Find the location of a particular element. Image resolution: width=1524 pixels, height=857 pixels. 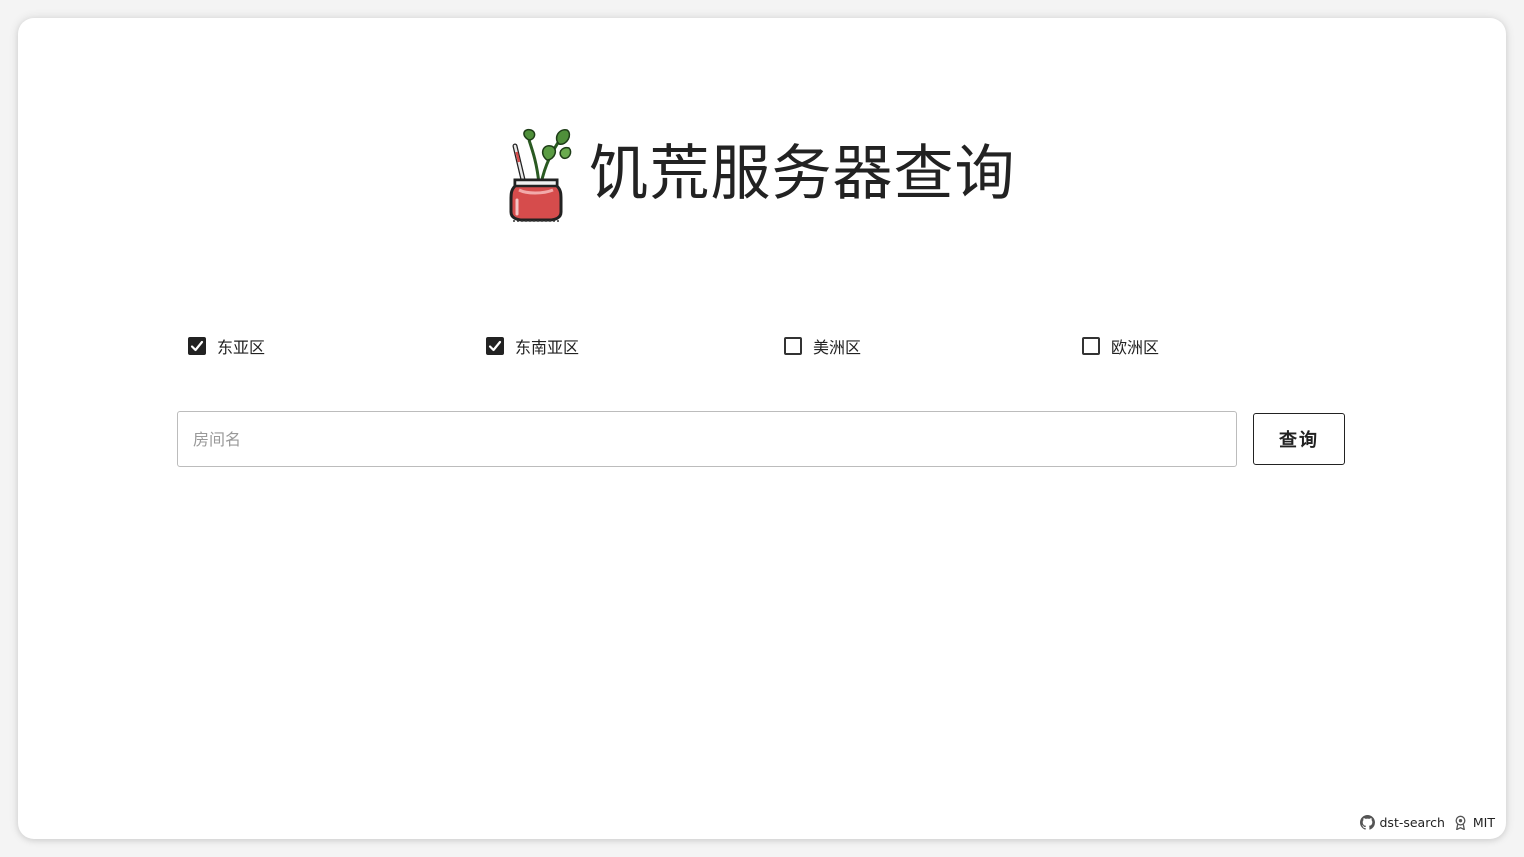

license-link: MIT is located at coordinates (1474, 822).